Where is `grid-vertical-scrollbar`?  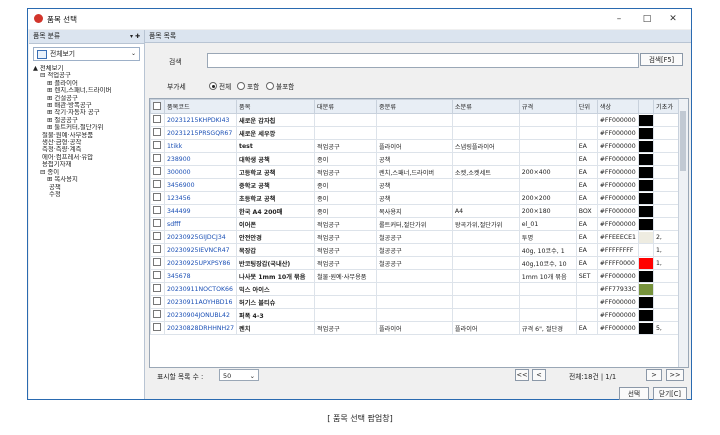 grid-vertical-scrollbar is located at coordinates (683, 233).